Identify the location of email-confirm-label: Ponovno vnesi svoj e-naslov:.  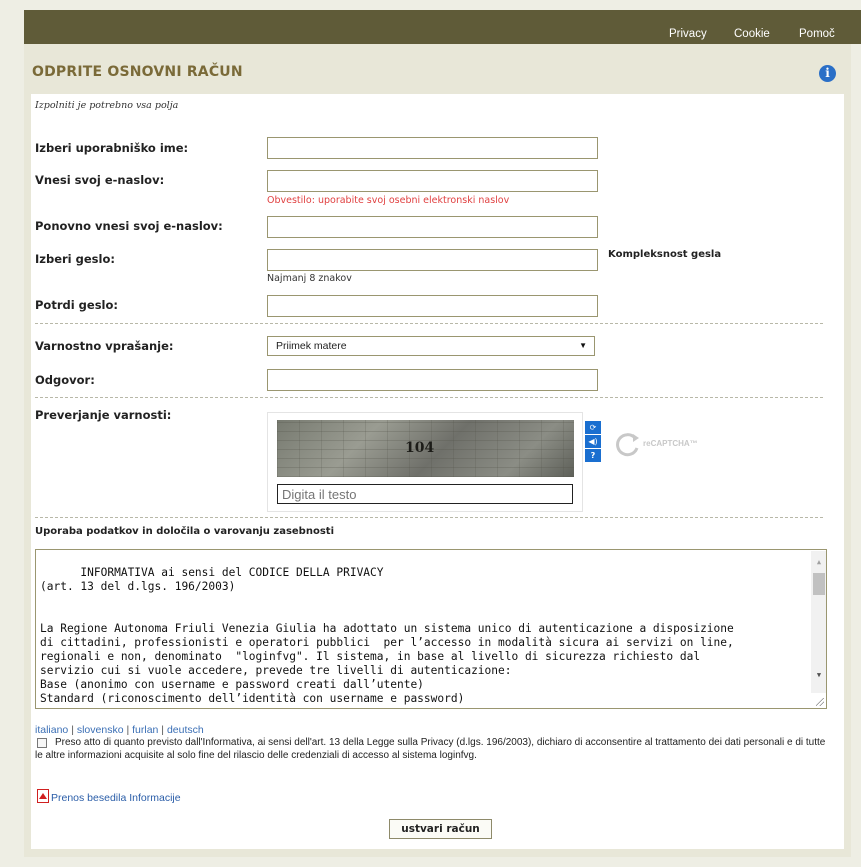
(129, 226).